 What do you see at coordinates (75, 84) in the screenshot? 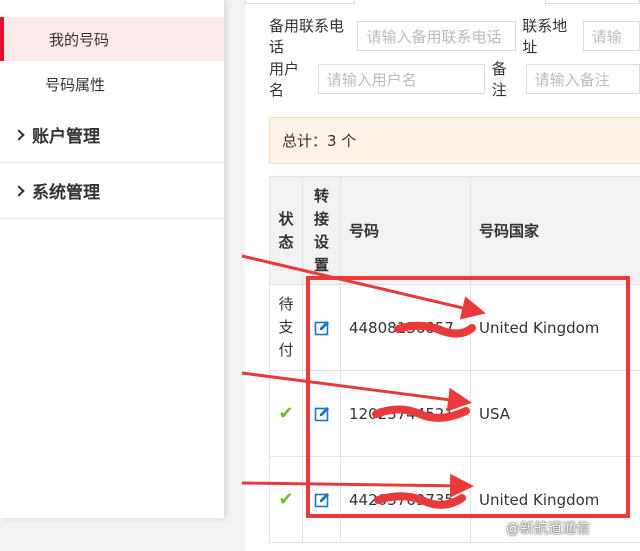
I see `sidebar-item-label: 号码属性` at bounding box center [75, 84].